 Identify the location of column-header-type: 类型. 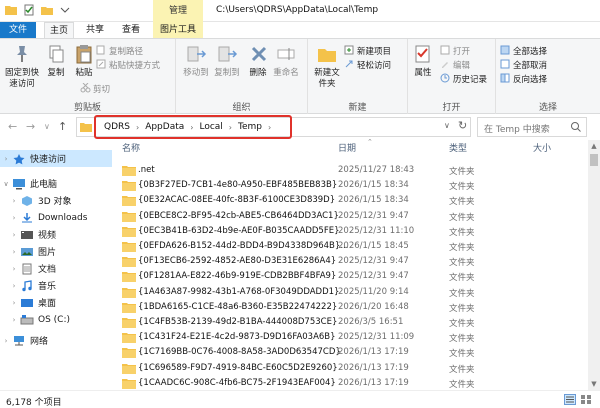
(458, 149).